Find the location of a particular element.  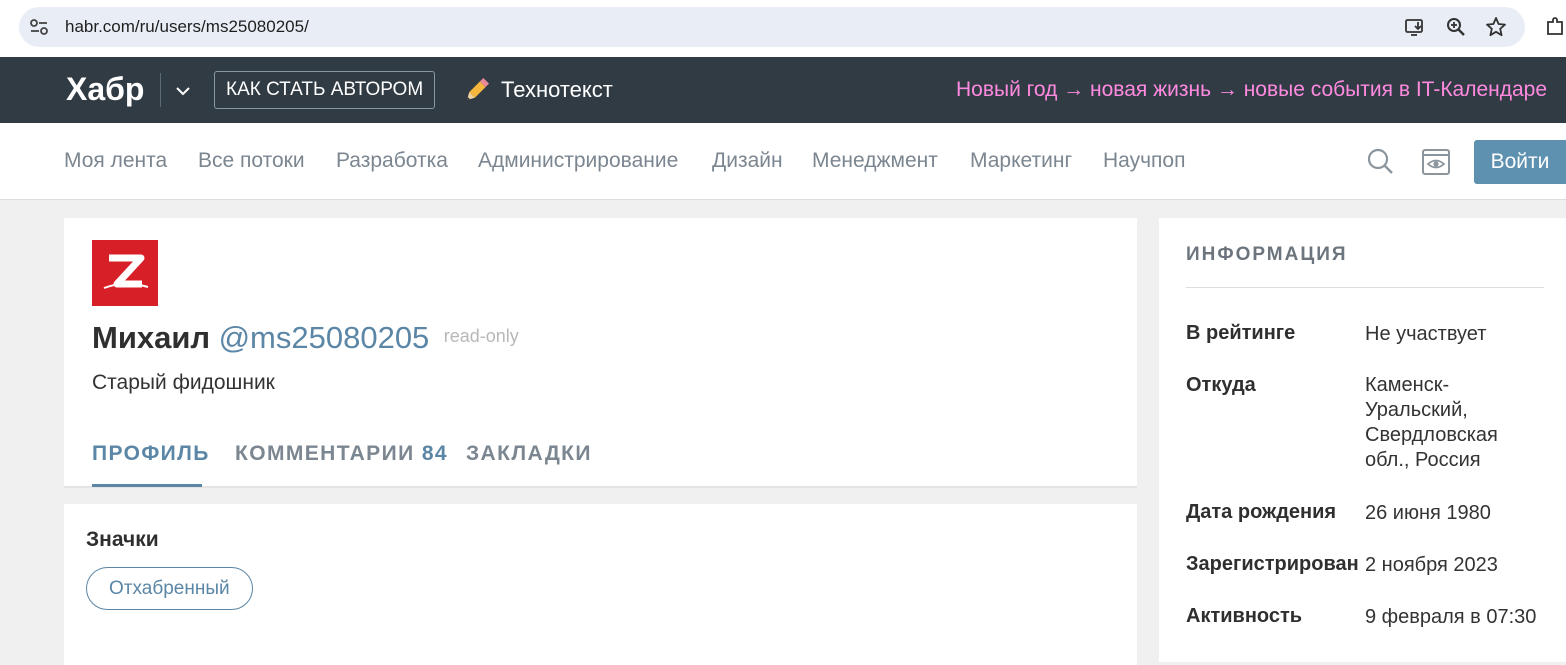

nav-item-marketing: Маркетинг is located at coordinates (1021, 161).